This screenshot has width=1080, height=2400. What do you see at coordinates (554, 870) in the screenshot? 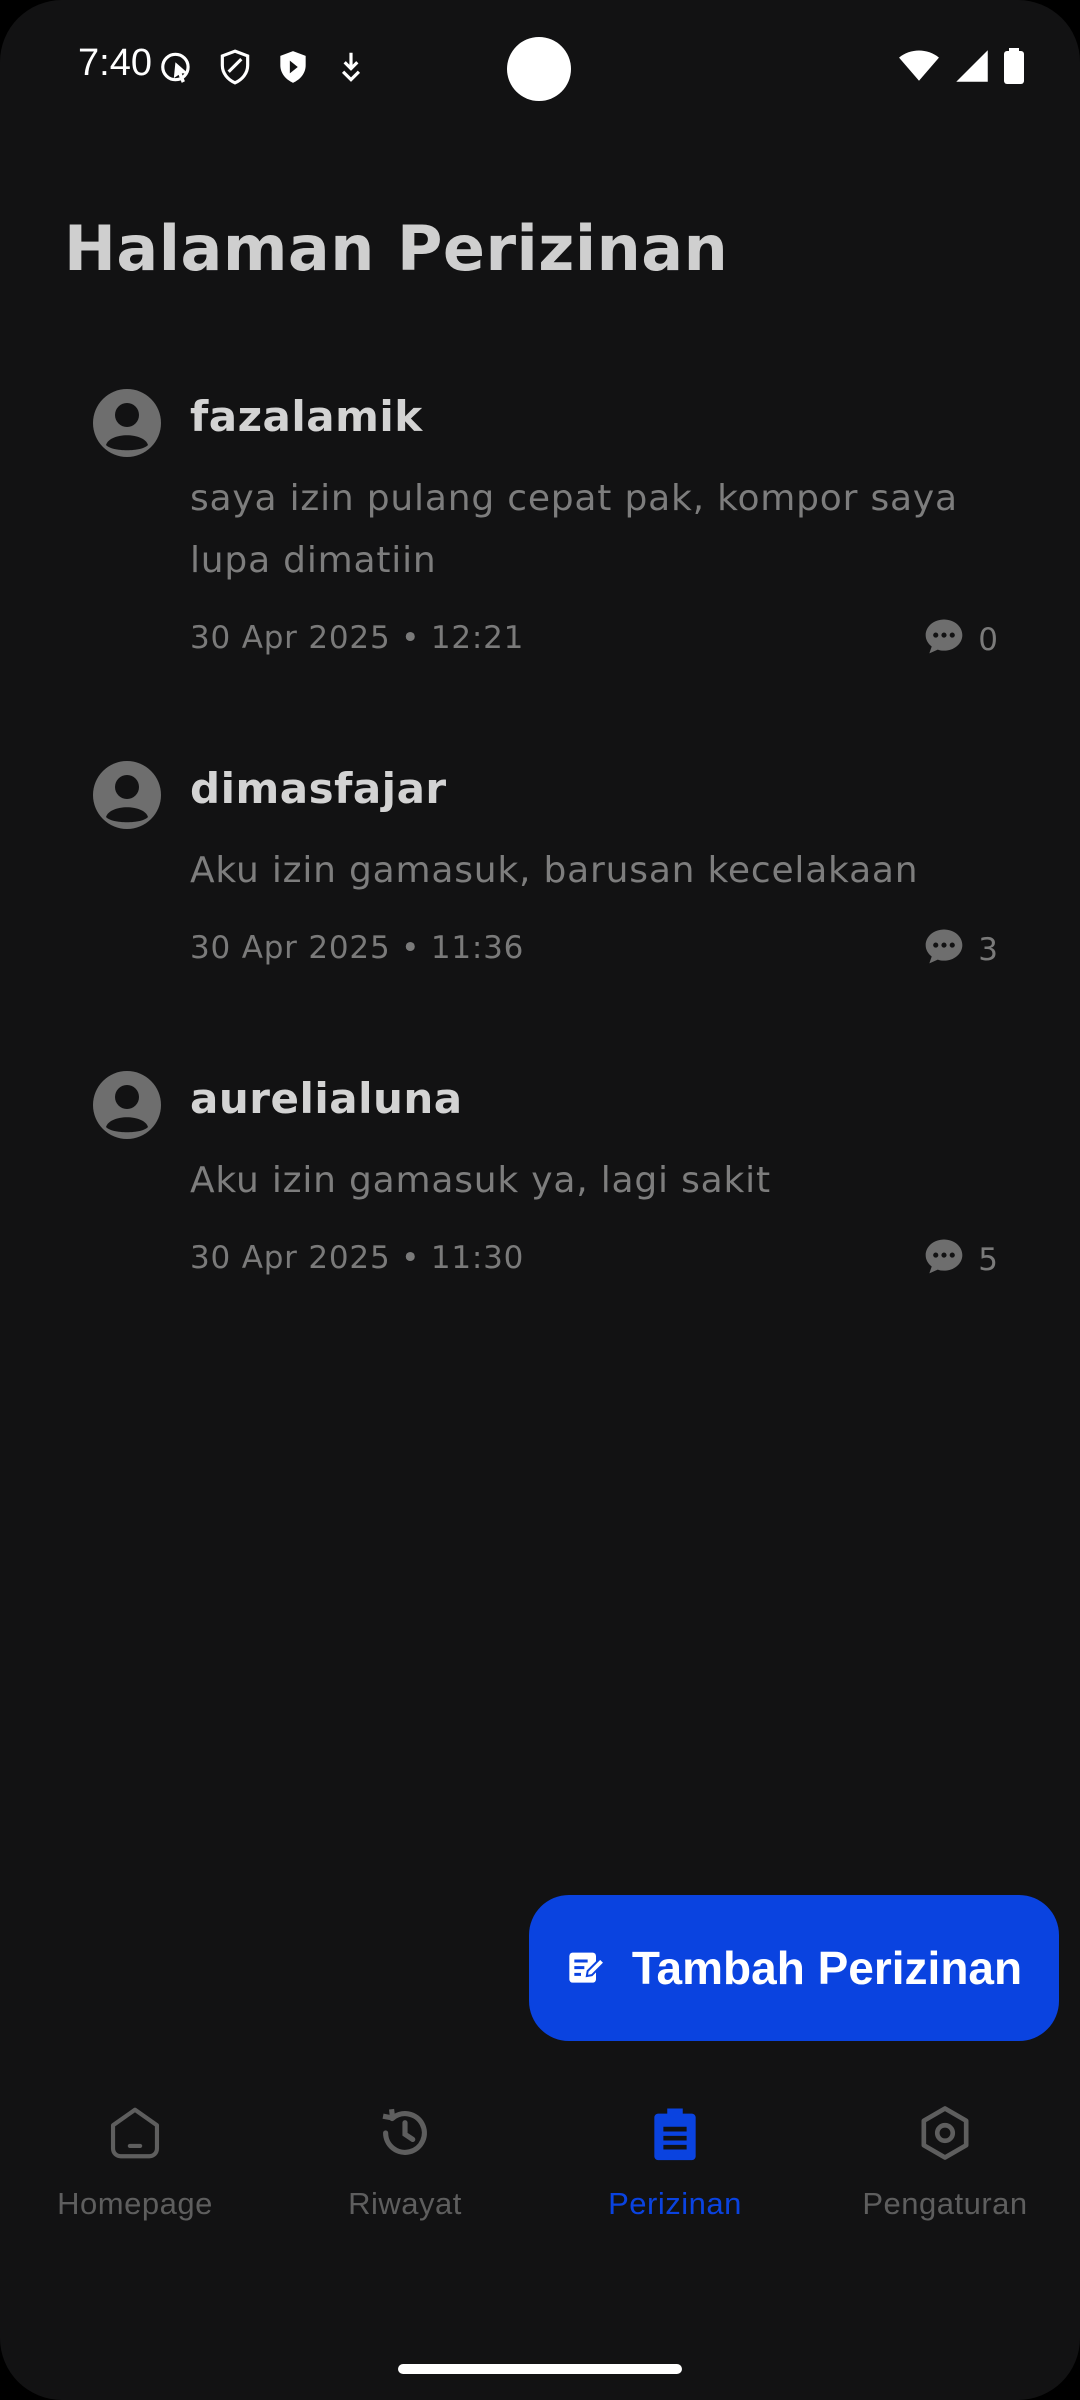
I see `post-message: Aku izin gamasuk, barusan kecelakaan` at bounding box center [554, 870].